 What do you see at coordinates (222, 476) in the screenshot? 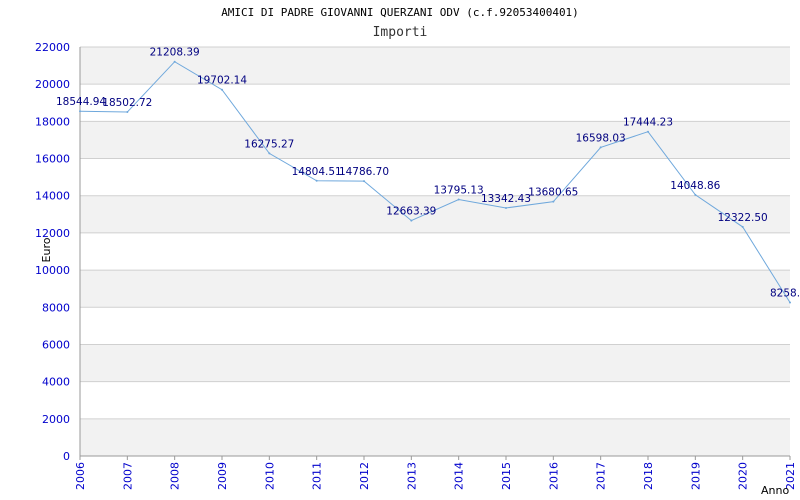
I see `x-tick-label: 2009` at bounding box center [222, 476].